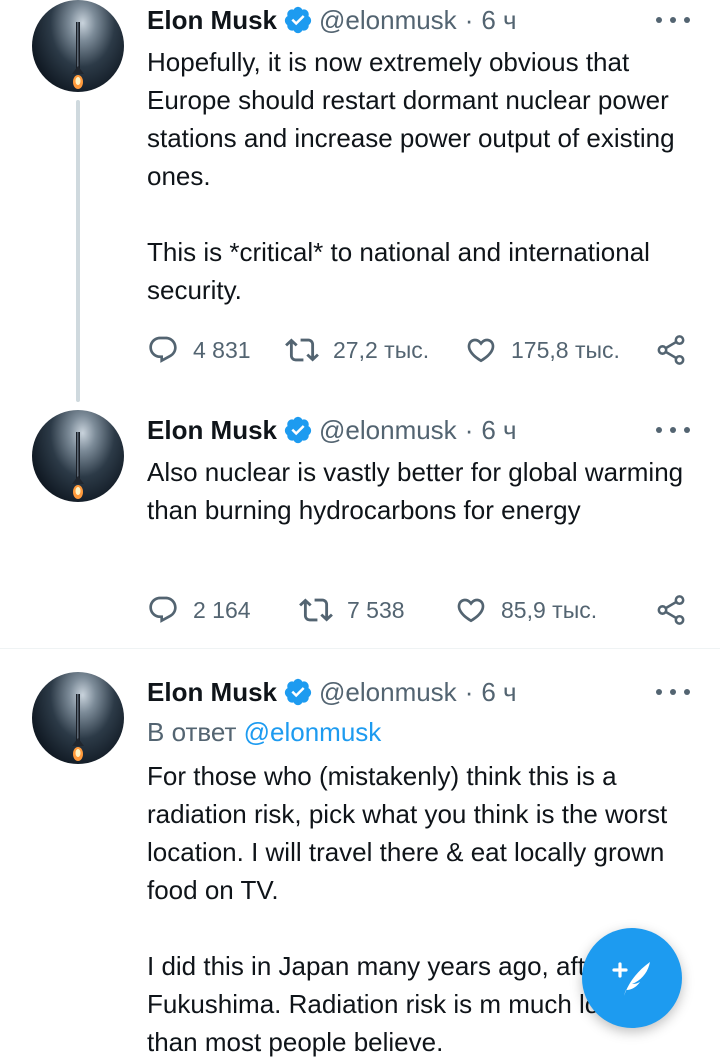 The image size is (720, 1059). What do you see at coordinates (222, 349) in the screenshot?
I see `reply-count: 4 831` at bounding box center [222, 349].